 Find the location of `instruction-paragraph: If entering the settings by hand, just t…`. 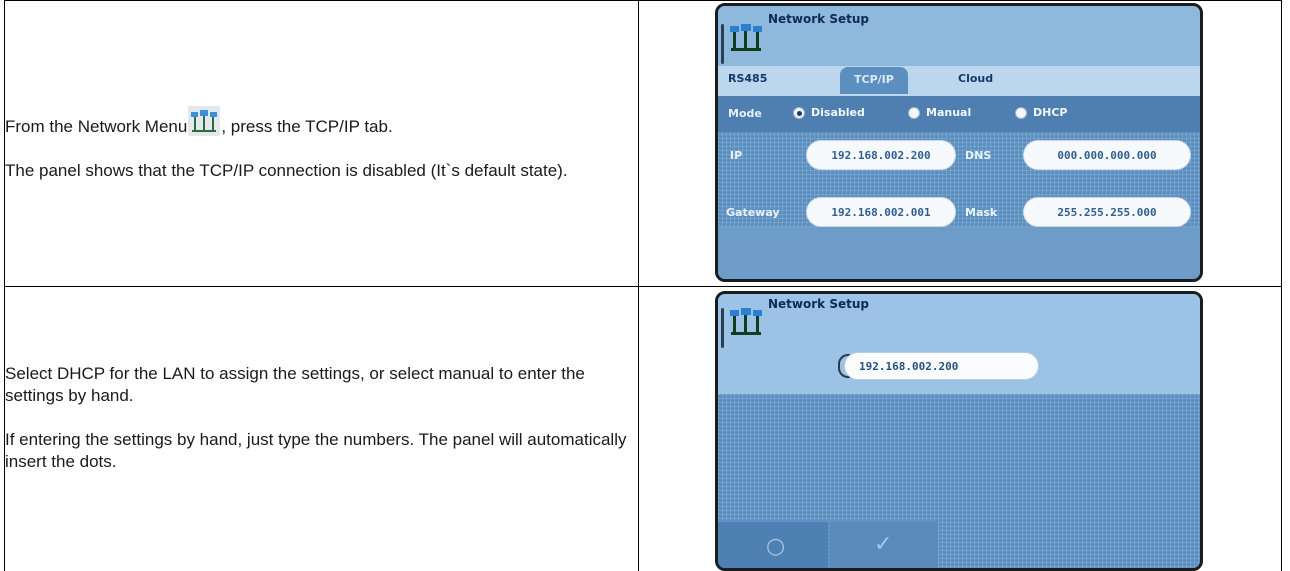

instruction-paragraph: If entering the settings by hand, just t… is located at coordinates (316, 450).